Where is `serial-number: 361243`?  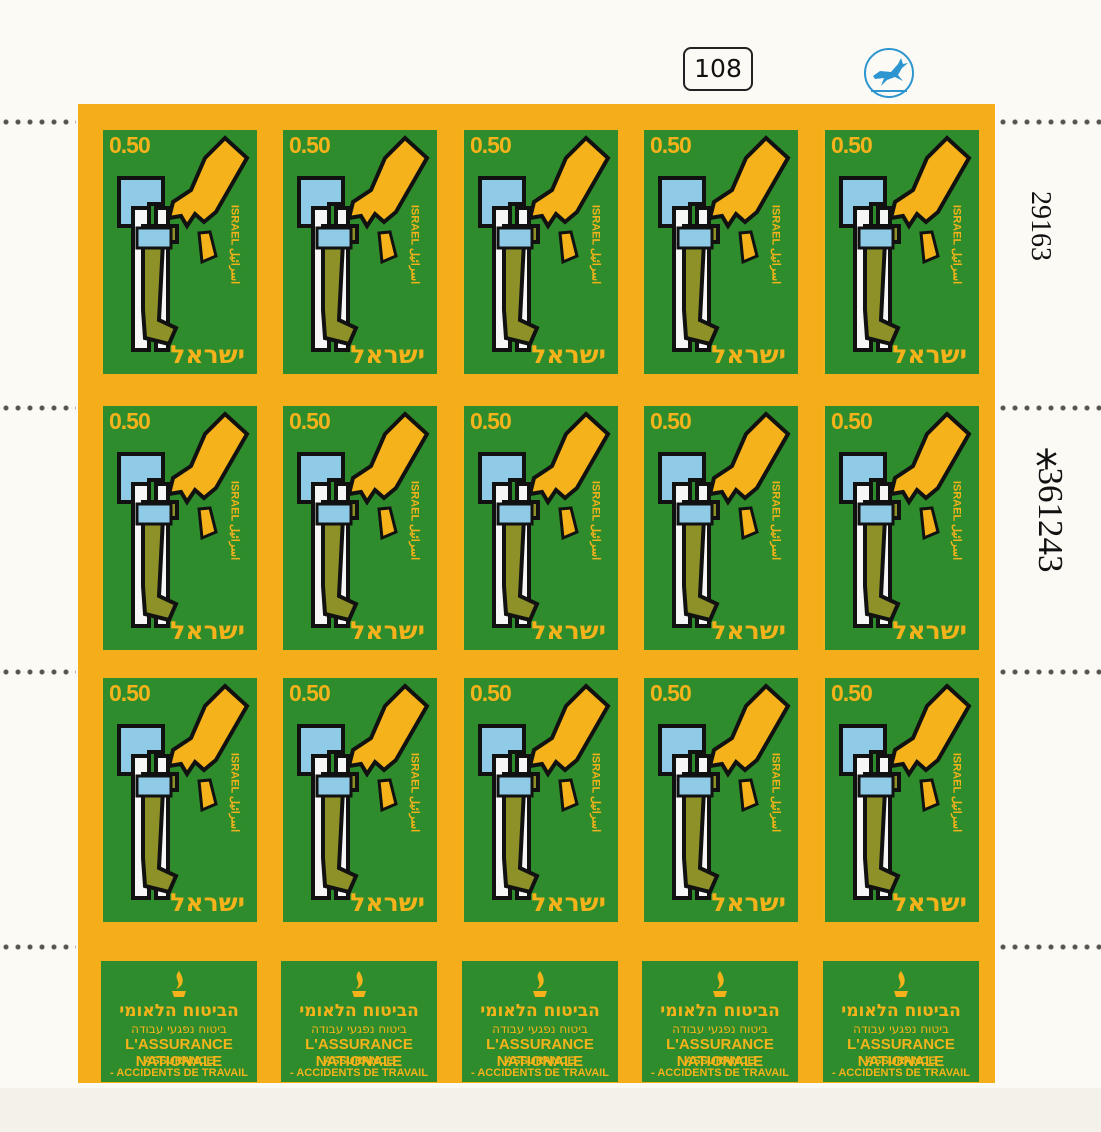 serial-number: 361243 is located at coordinates (1050, 520).